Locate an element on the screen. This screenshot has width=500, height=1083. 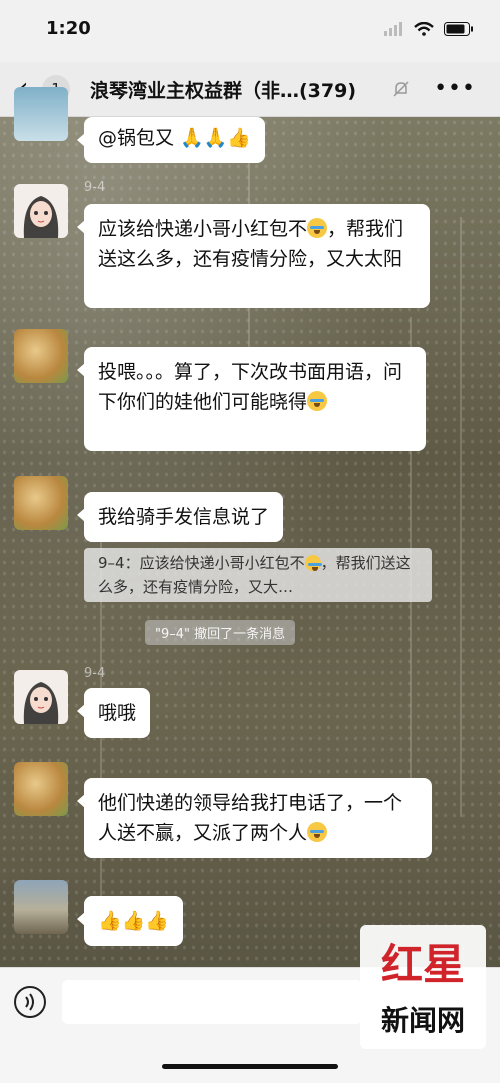
status-icons is located at coordinates (429, 29).